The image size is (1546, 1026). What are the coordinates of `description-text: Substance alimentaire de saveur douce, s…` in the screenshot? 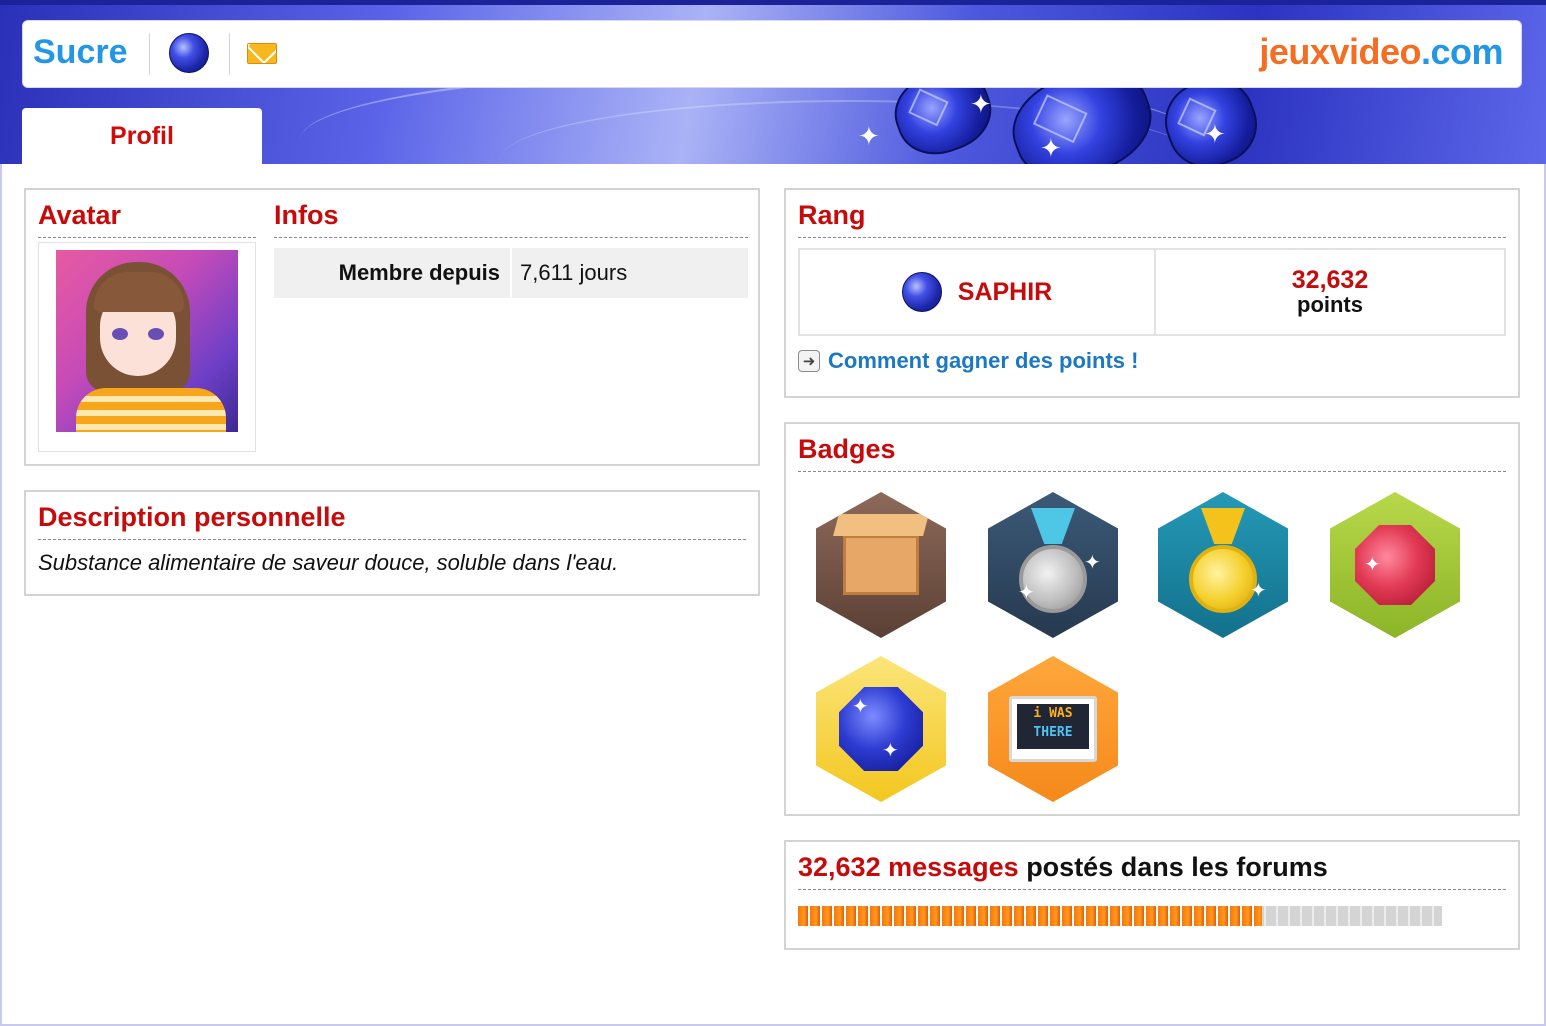 It's located at (328, 562).